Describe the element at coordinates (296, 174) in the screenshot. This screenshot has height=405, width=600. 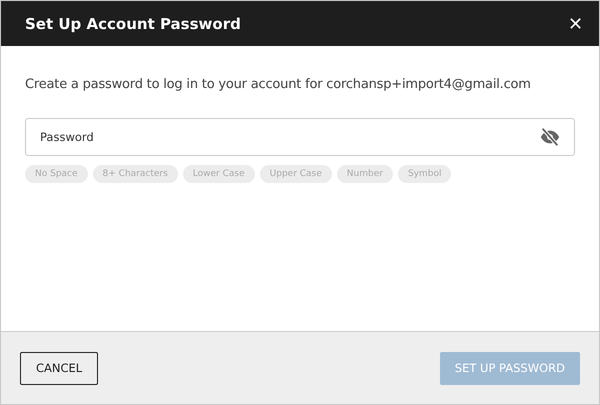
I see `requirement-chip: Upper Case` at that location.